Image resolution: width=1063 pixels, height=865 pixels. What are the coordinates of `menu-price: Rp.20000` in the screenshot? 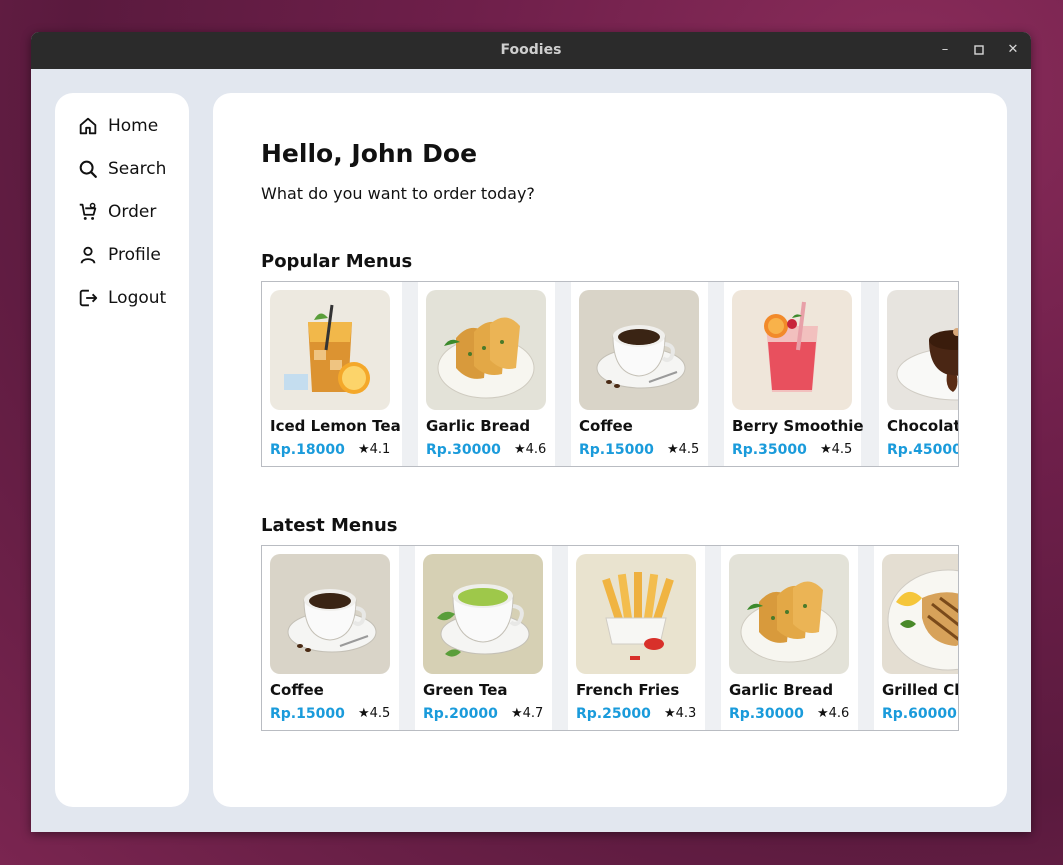 It's located at (460, 714).